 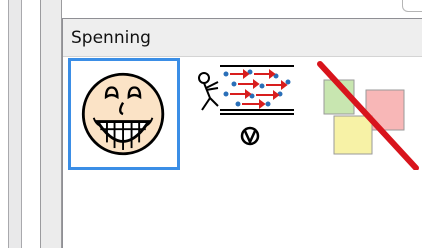 I want to click on symbol-cell-crossed-notes, so click(x=367, y=114).